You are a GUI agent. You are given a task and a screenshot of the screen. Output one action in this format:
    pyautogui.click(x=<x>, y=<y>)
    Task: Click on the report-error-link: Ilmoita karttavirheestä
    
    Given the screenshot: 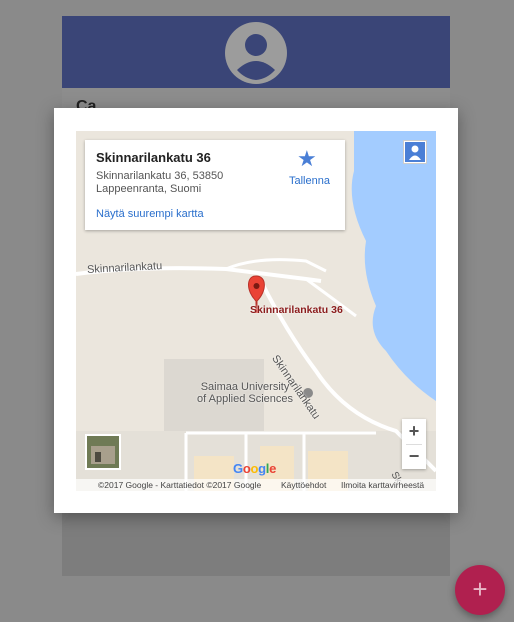 What is the action you would take?
    pyautogui.click(x=382, y=485)
    